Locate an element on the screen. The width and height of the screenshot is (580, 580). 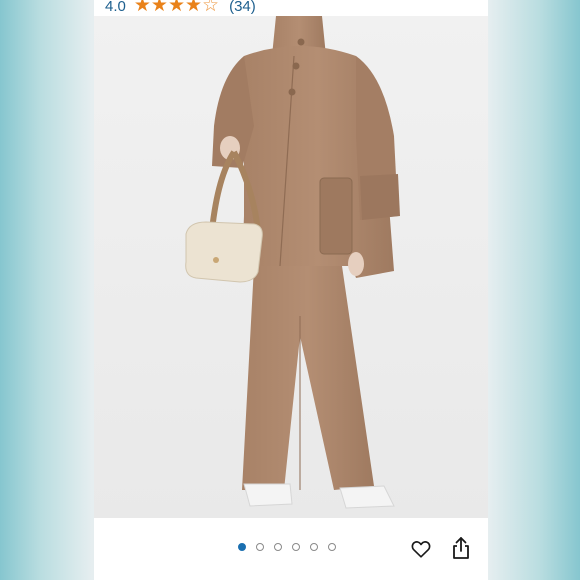
carousel-pagination is located at coordinates (287, 547).